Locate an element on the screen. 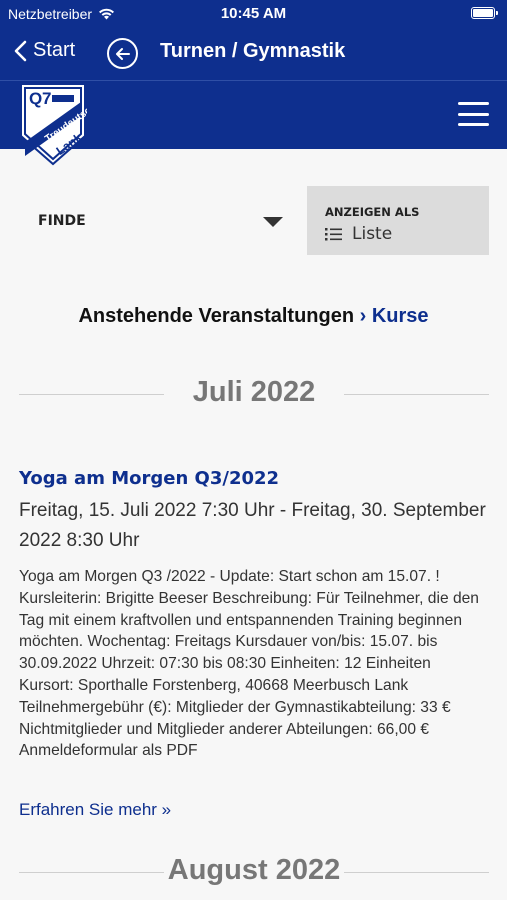  status-bar: Netzbetreiber 10:45 AM is located at coordinates (253, 14).